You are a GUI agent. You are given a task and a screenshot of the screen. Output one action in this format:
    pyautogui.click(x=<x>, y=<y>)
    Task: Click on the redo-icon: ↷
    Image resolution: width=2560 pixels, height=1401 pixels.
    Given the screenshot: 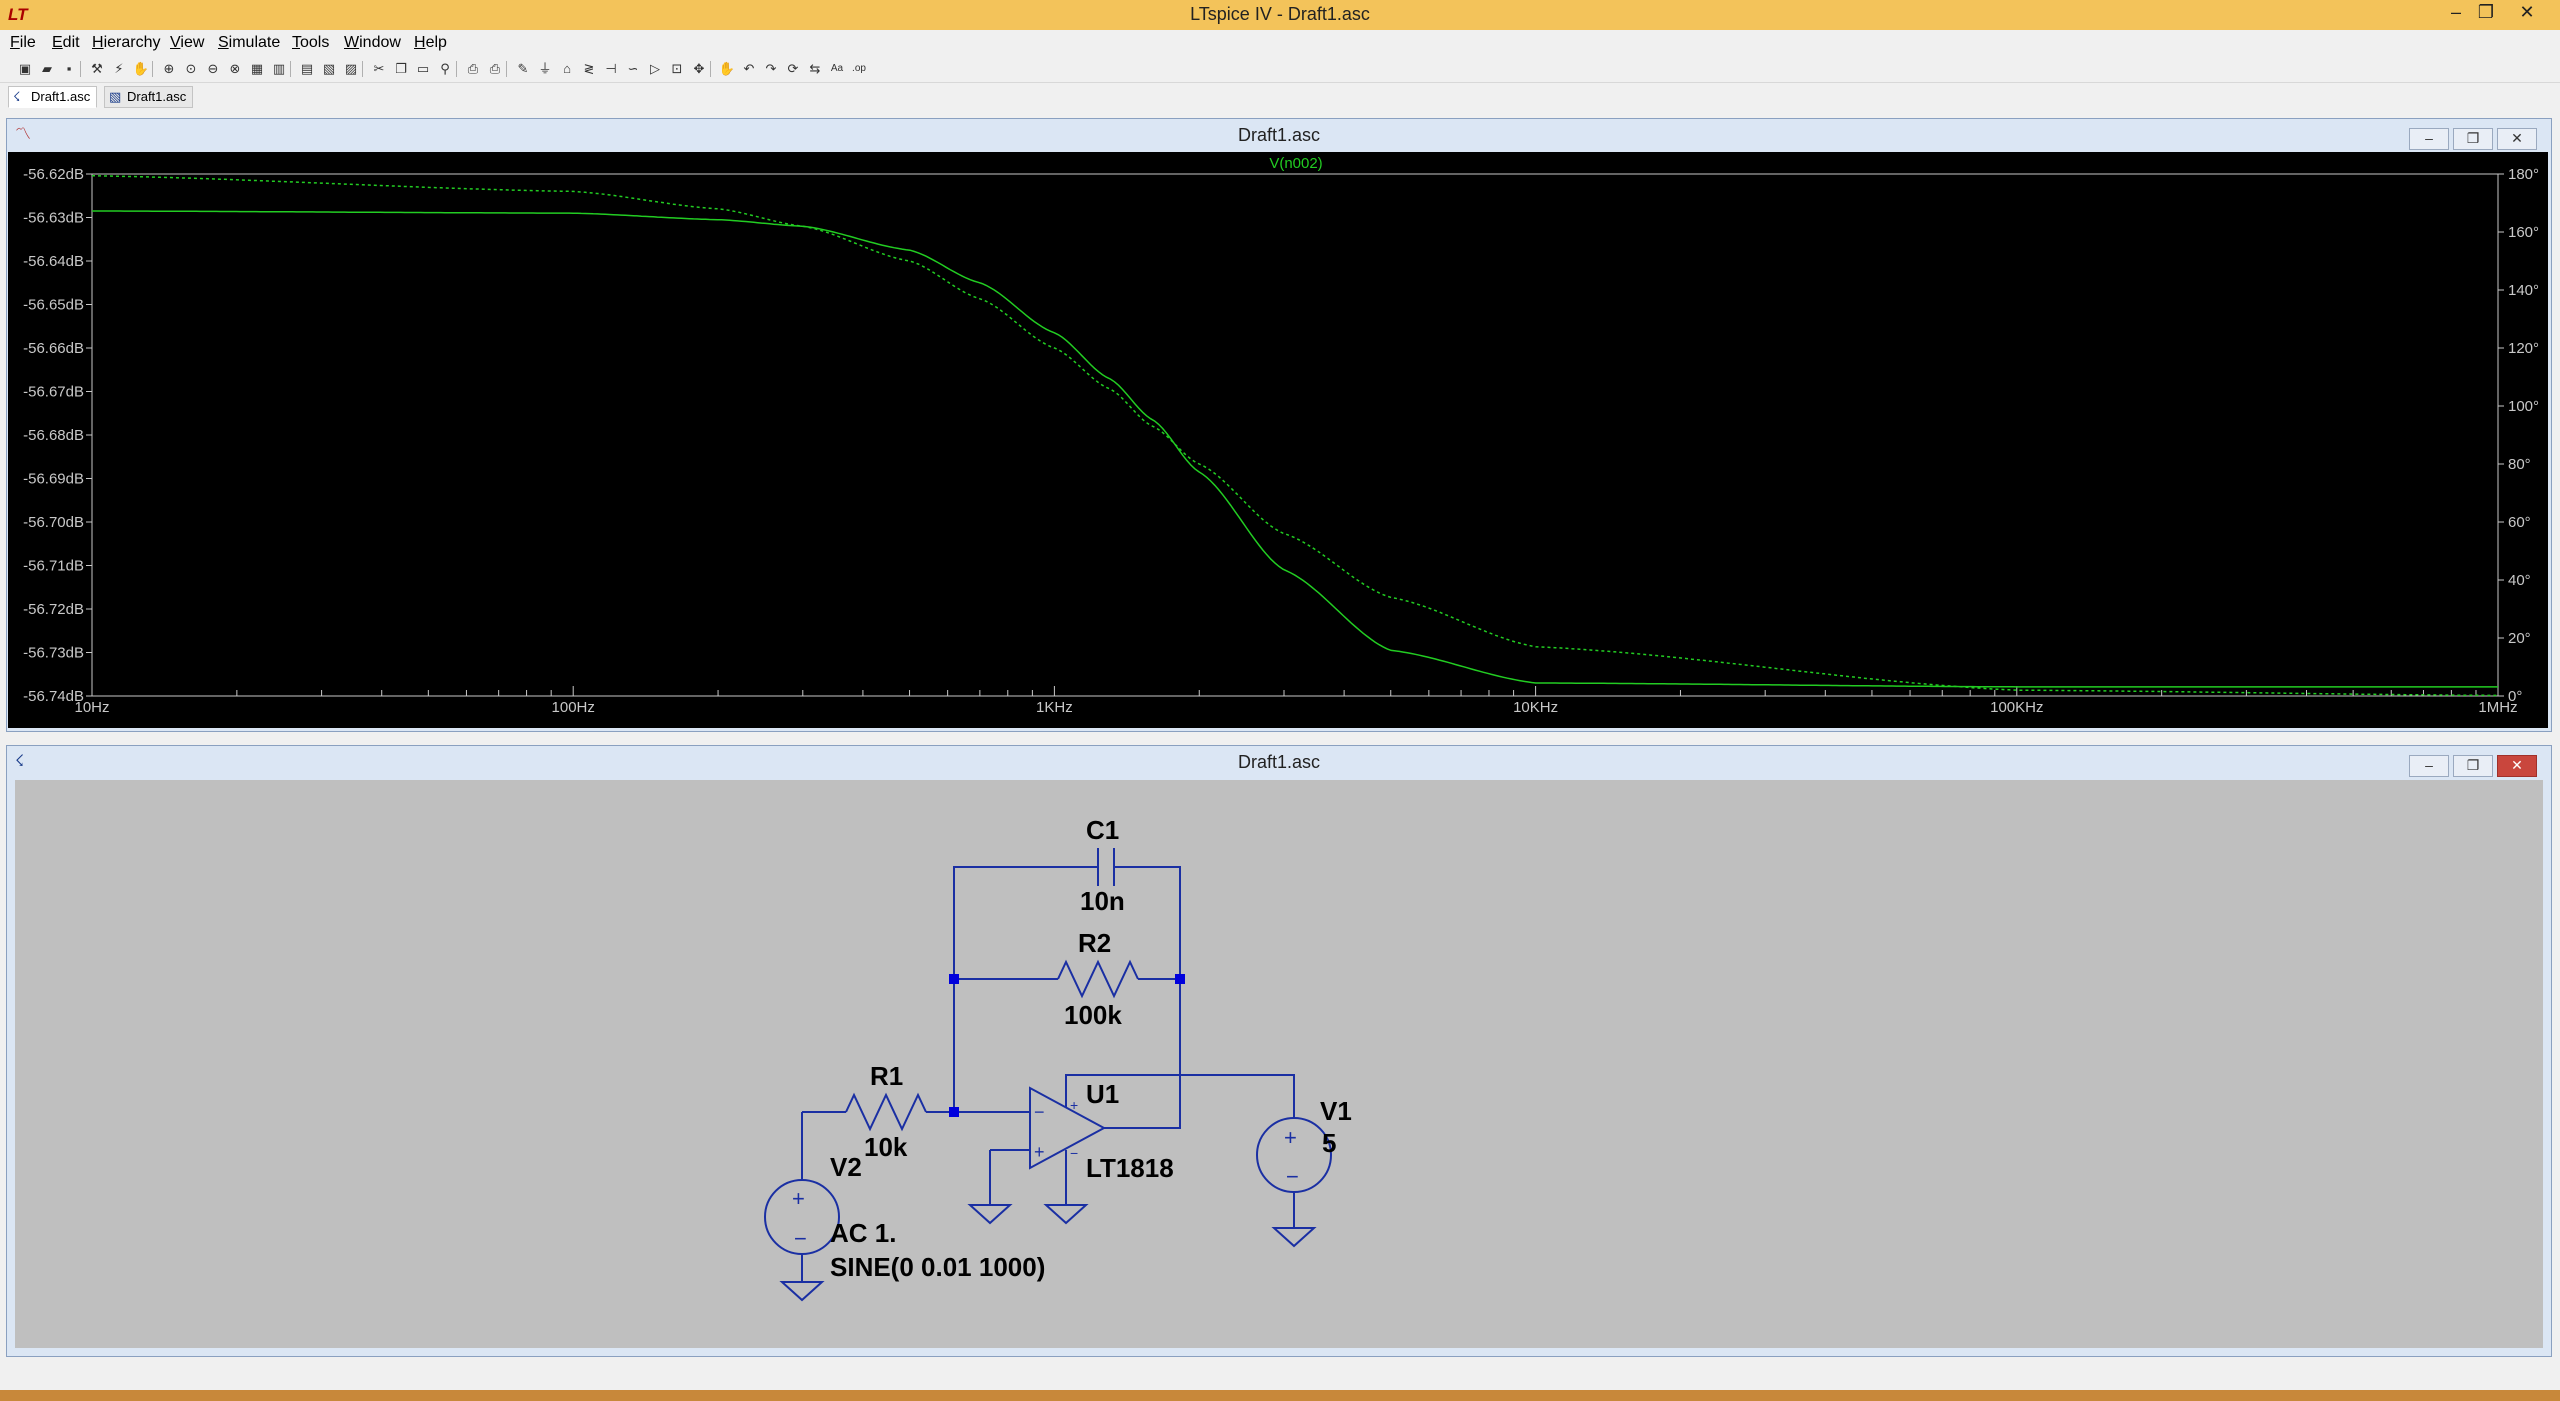 What is the action you would take?
    pyautogui.click(x=771, y=69)
    